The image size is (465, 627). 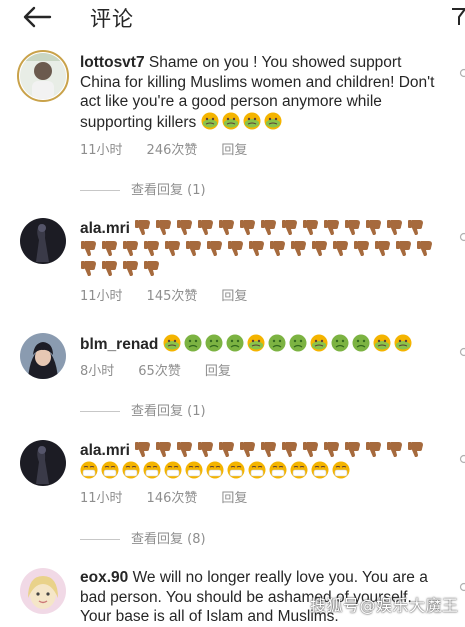 I want to click on view-replies-button: 查看回复 (8), so click(x=143, y=537).